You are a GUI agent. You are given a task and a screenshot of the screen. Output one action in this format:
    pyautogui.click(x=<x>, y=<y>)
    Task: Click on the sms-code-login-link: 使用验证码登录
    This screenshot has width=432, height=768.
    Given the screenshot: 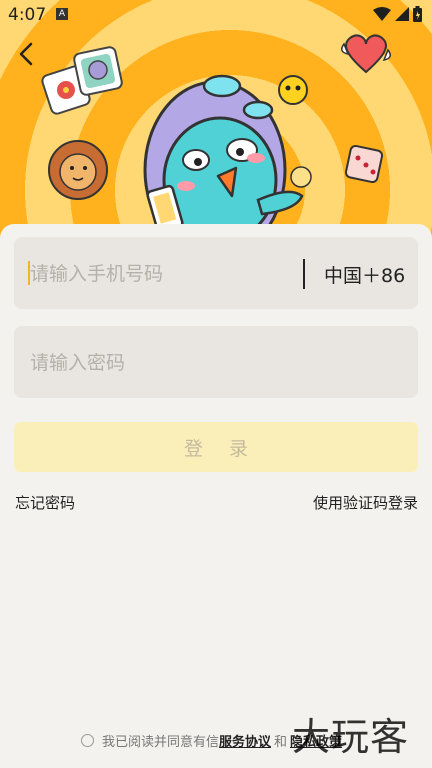 What is the action you would take?
    pyautogui.click(x=365, y=502)
    